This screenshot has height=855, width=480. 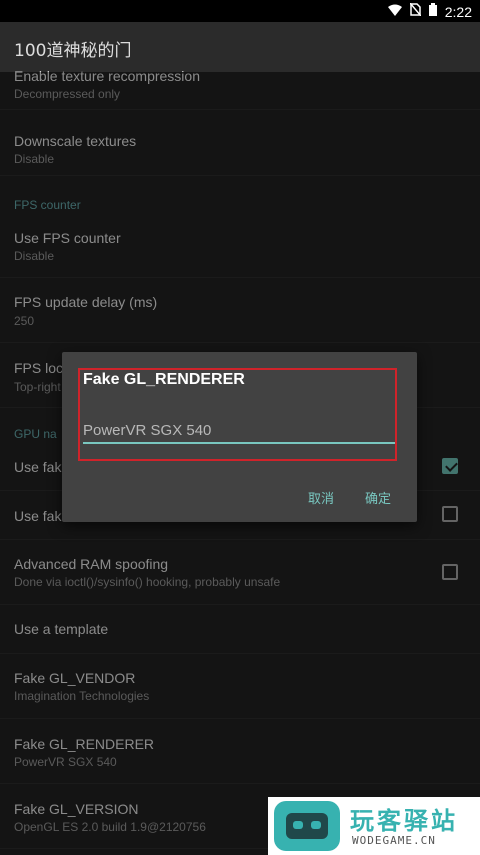 What do you see at coordinates (73, 51) in the screenshot?
I see `app-title: 100道神秘的门` at bounding box center [73, 51].